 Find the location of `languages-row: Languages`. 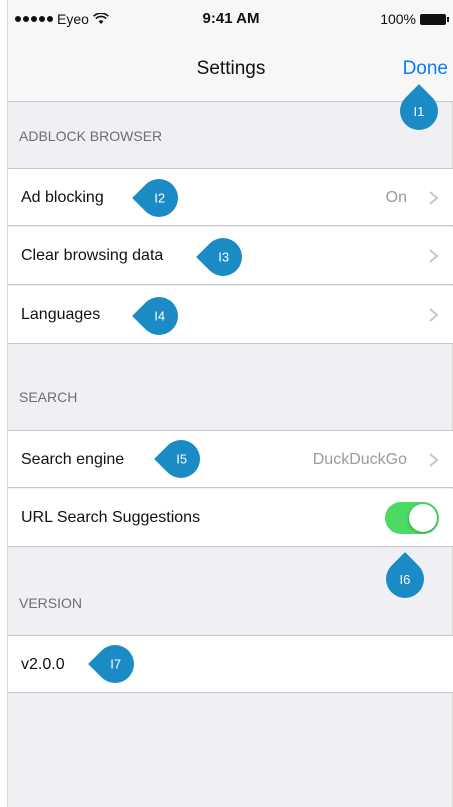

languages-row: Languages is located at coordinates (230, 315).